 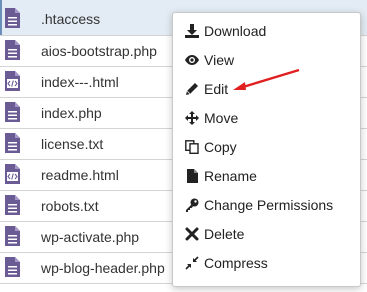 I want to click on menu-item-delete: Delete, so click(x=266, y=235).